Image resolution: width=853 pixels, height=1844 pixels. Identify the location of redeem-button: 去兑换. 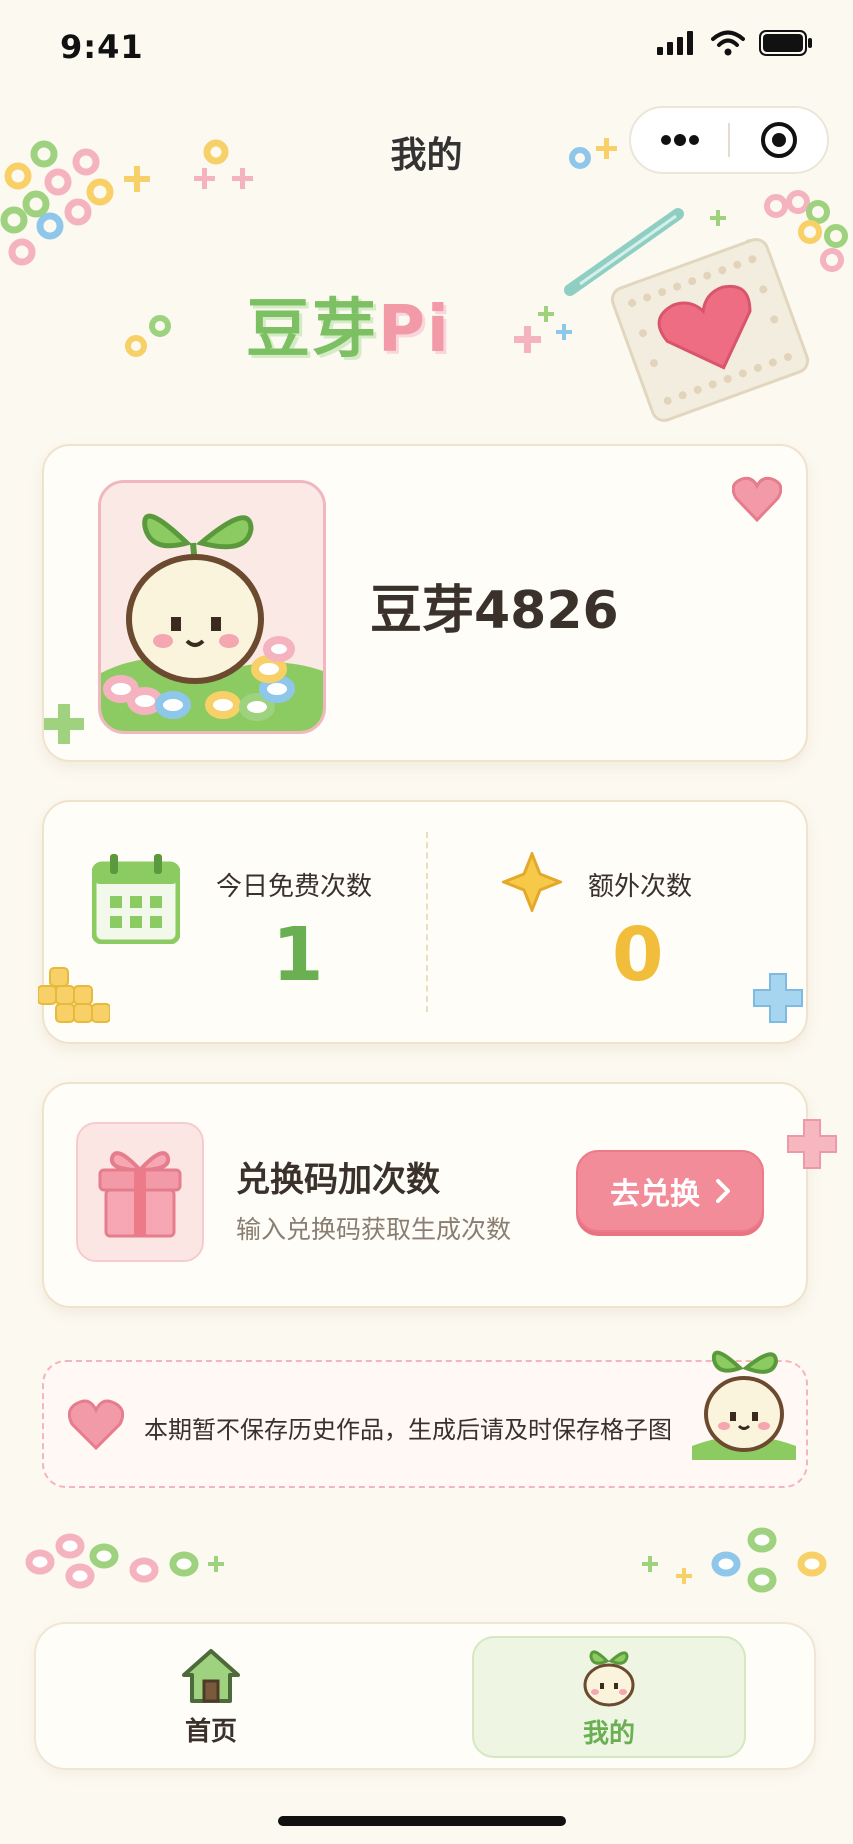
(670, 1191).